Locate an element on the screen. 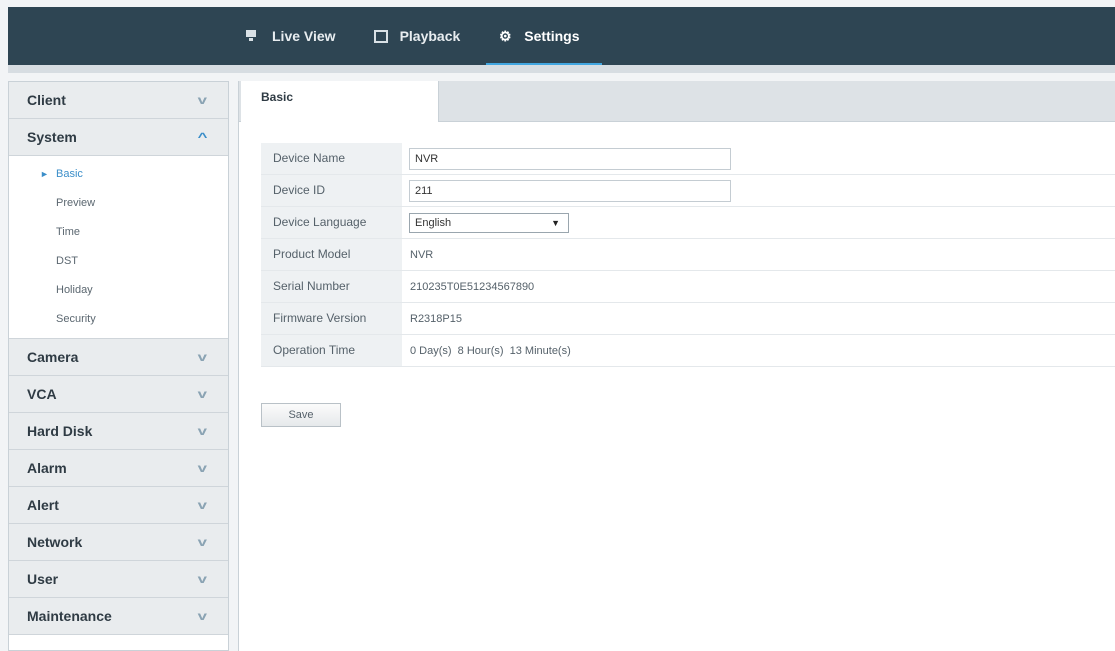  selected-language: English is located at coordinates (433, 222).